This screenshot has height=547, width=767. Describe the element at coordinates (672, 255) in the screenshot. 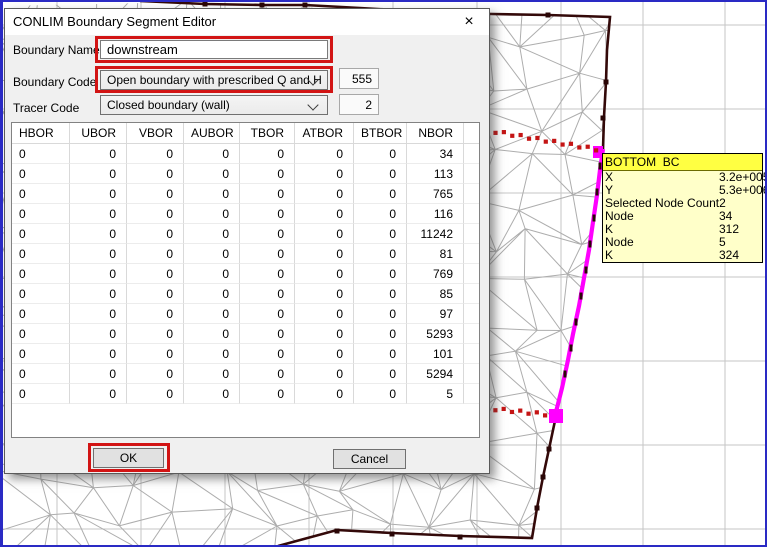

I see `tooltip-row: K 324` at that location.